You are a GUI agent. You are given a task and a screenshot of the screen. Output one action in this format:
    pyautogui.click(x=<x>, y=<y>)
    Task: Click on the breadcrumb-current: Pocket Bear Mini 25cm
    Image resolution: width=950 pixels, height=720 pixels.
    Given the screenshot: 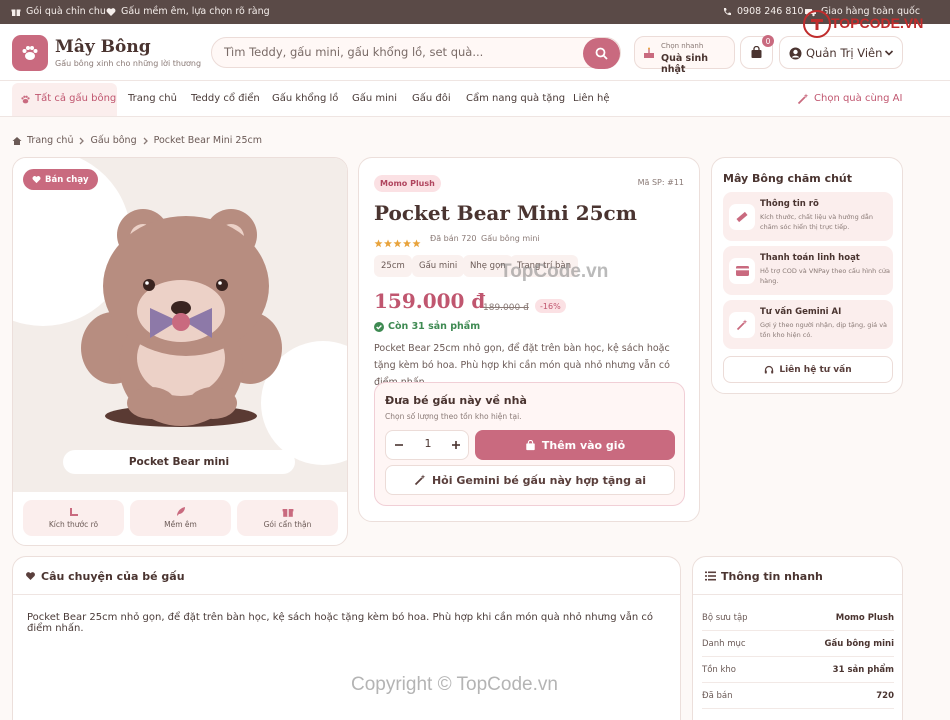 What is the action you would take?
    pyautogui.click(x=207, y=140)
    